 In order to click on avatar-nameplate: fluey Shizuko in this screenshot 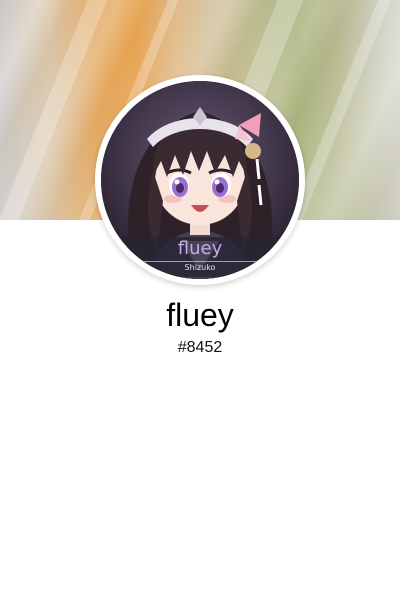, I will do `click(200, 257)`.